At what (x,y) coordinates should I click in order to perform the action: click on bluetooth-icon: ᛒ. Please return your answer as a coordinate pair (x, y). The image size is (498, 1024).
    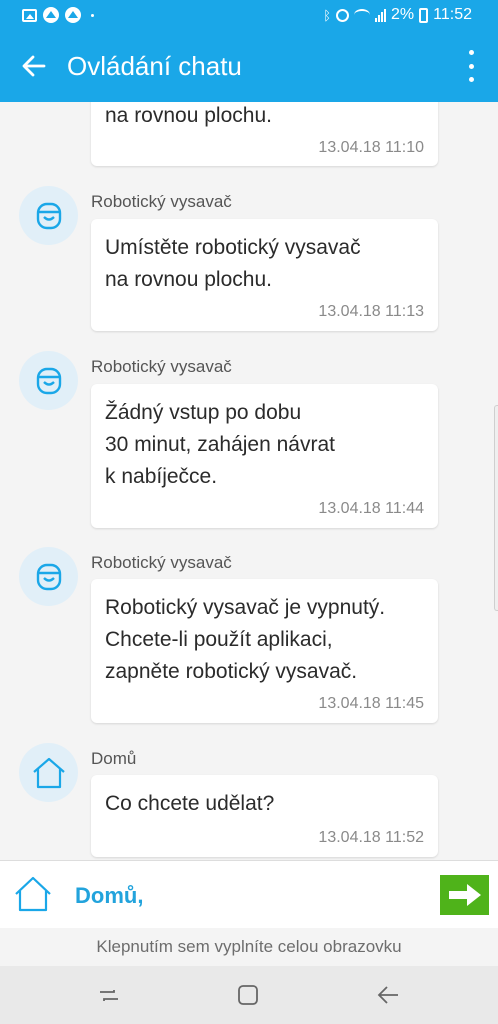
    Looking at the image, I should click on (327, 15).